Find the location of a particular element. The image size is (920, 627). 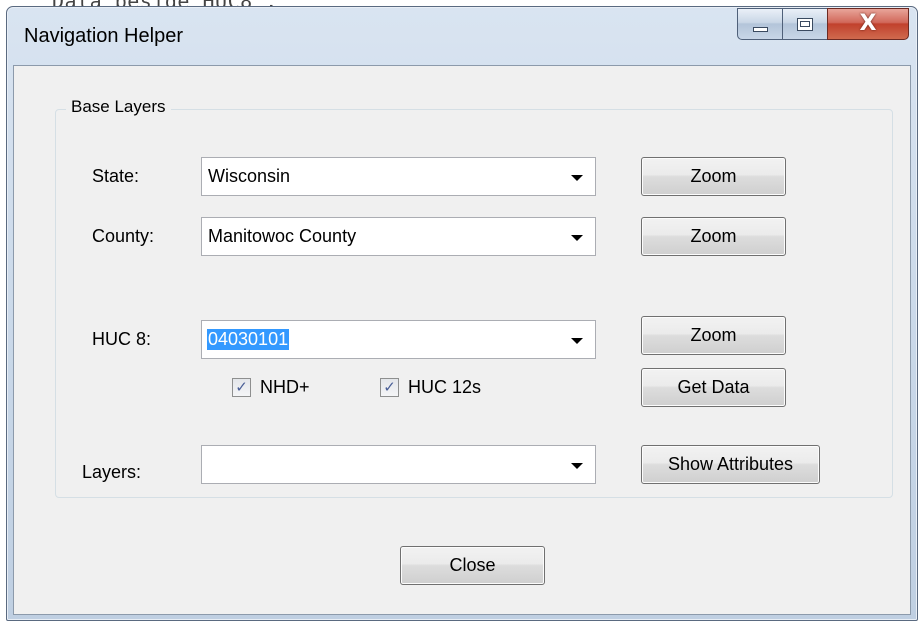

show-attributes-button: Show Attributes is located at coordinates (730, 464).